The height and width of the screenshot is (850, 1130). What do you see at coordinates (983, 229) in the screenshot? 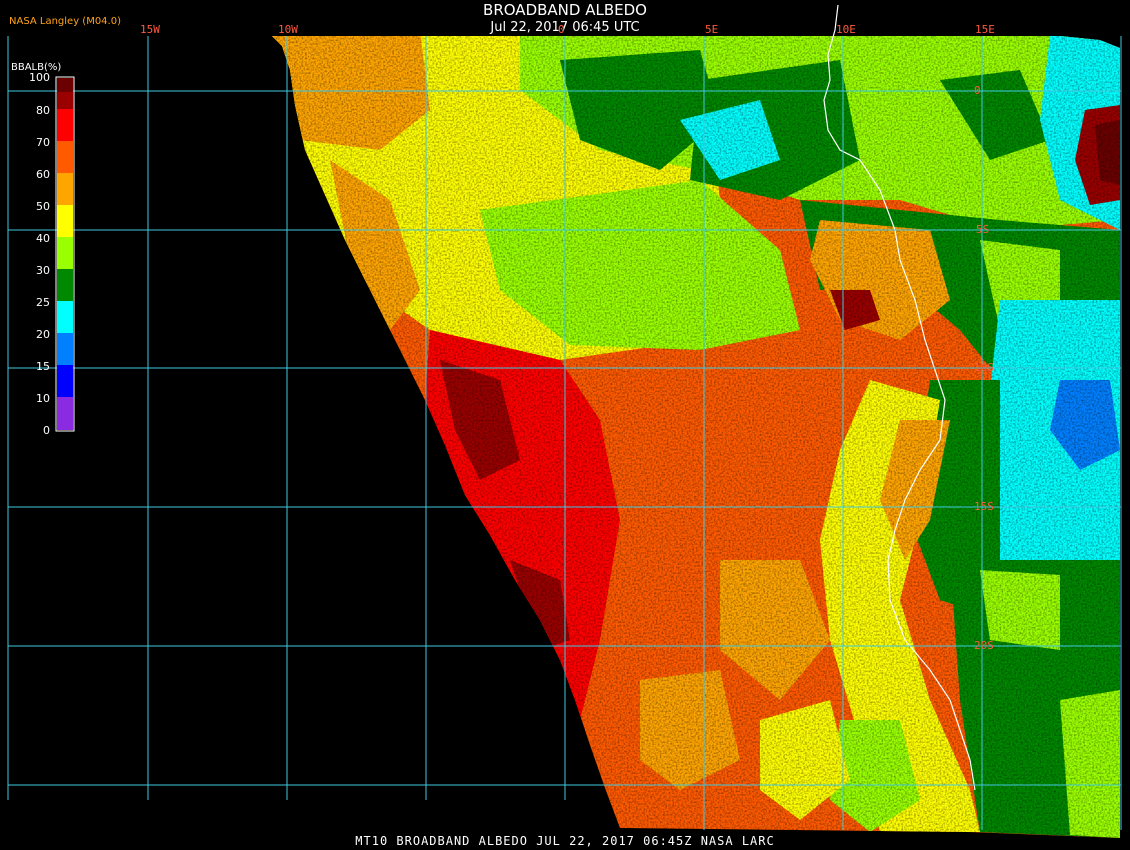
I see `latitude-label: 5S` at bounding box center [983, 229].